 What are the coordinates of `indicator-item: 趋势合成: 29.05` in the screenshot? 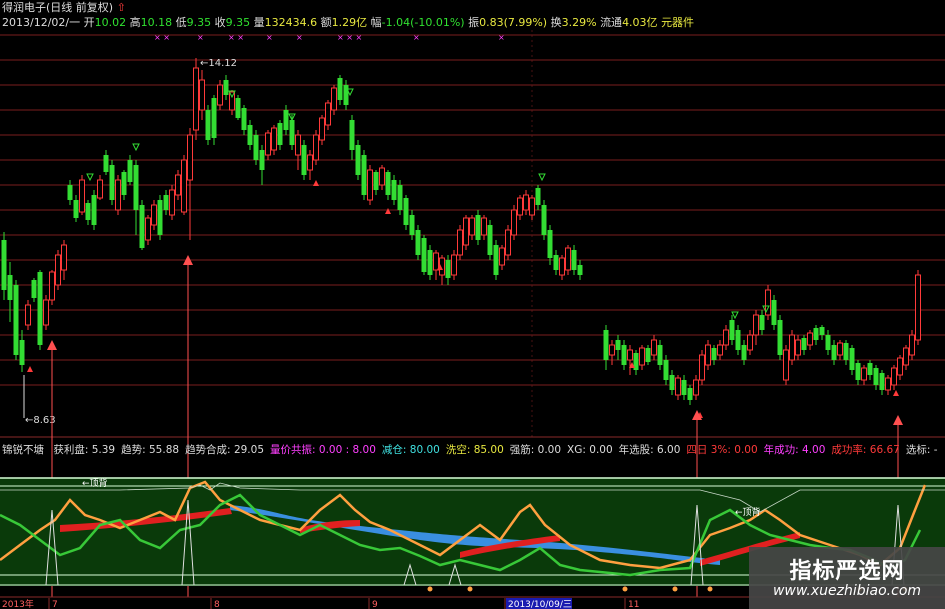 It's located at (225, 450).